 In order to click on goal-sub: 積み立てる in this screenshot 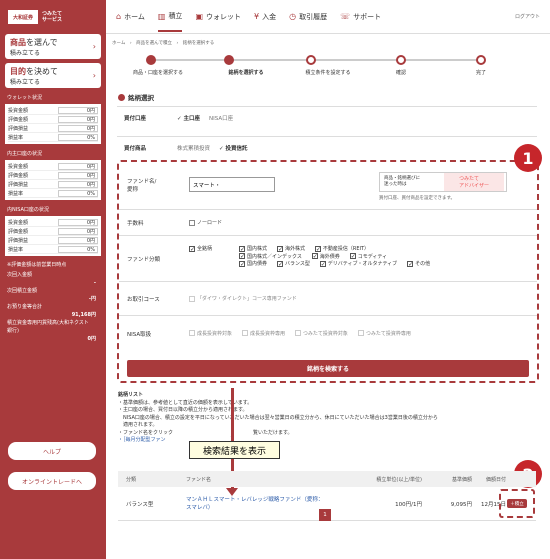, I will do `click(25, 82)`.